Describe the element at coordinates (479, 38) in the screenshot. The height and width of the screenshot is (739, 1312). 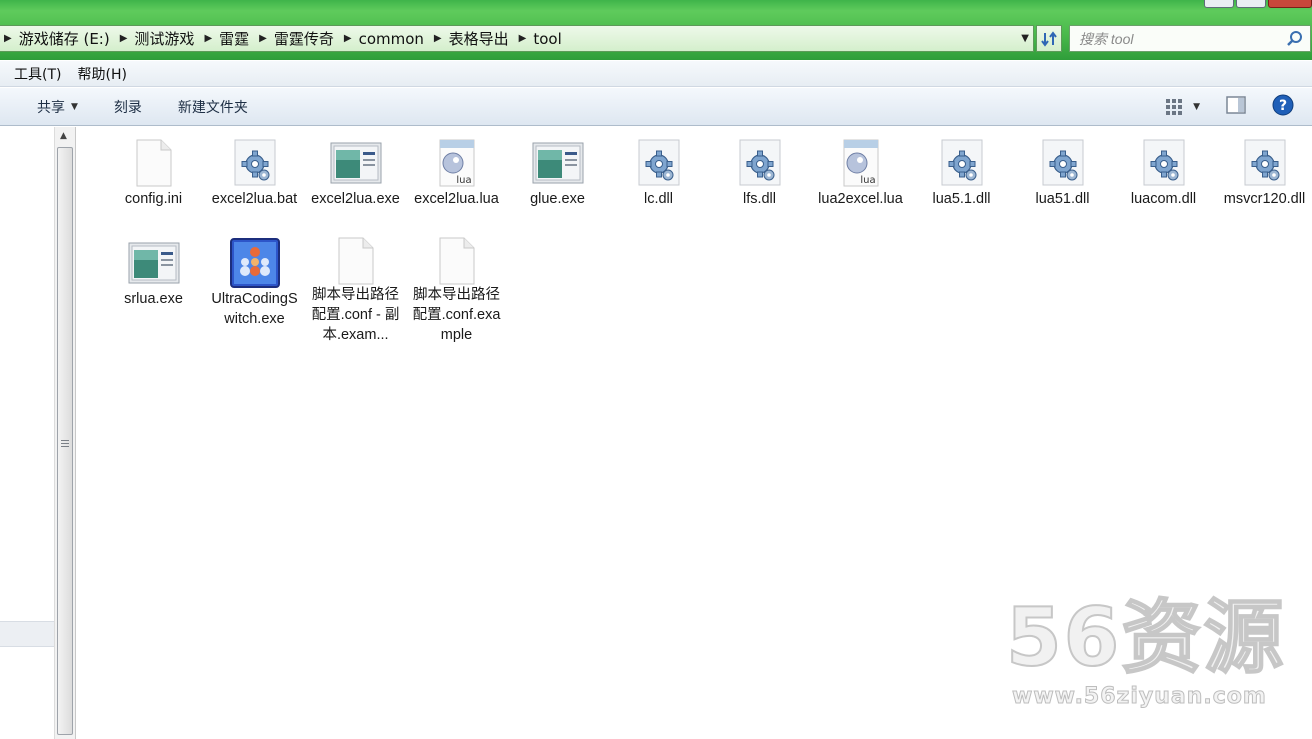
I see `breadcrumb-item: 表格导出` at that location.